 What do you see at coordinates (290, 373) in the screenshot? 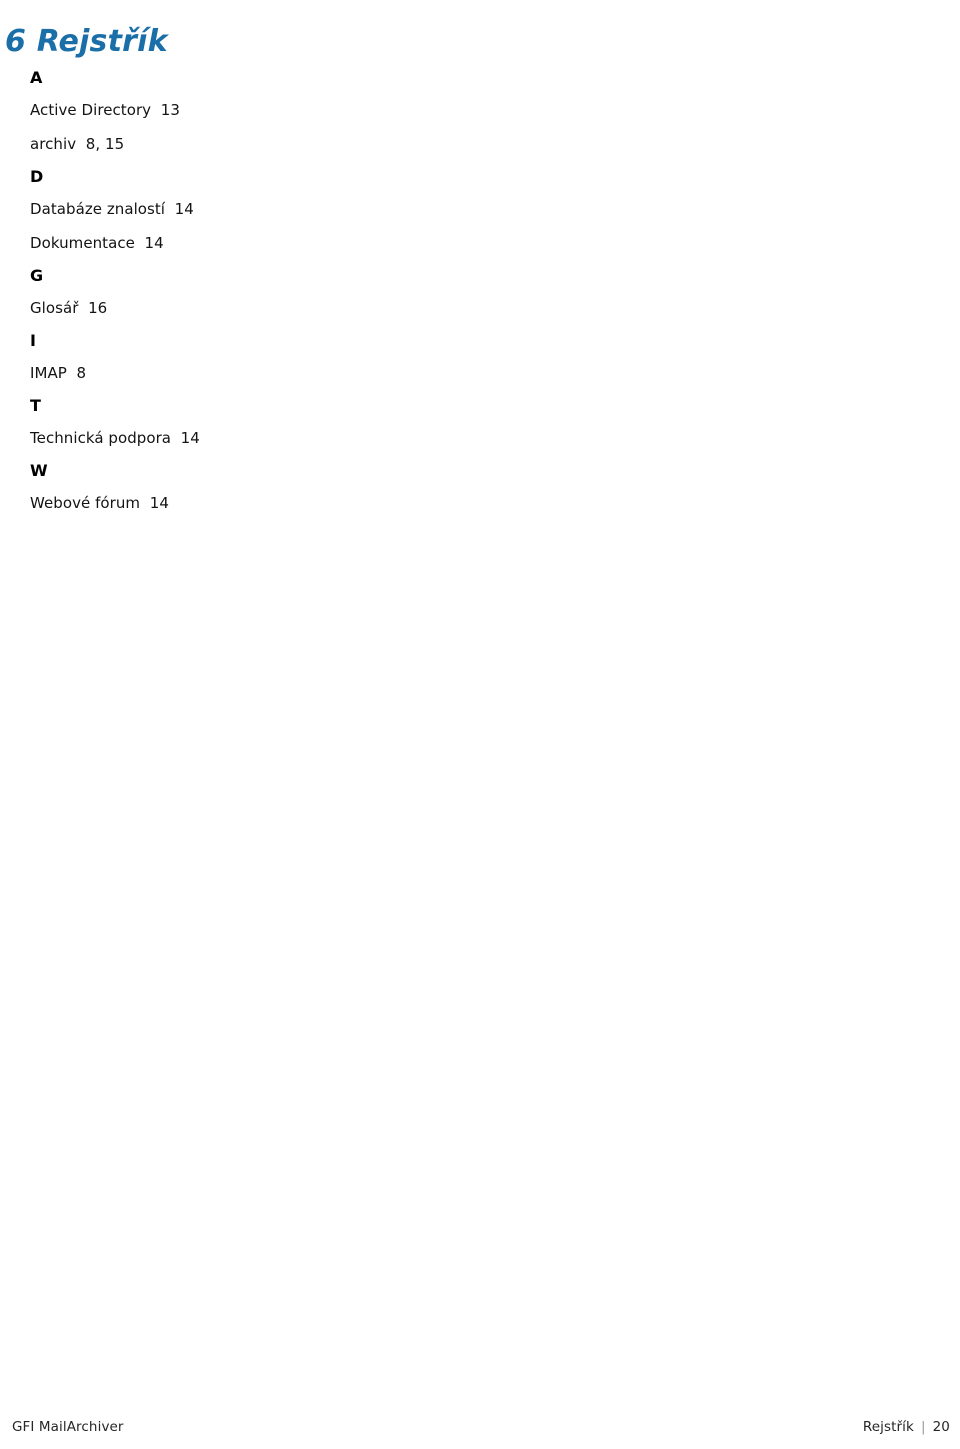
I see `index-entry: IMAP 8` at bounding box center [290, 373].